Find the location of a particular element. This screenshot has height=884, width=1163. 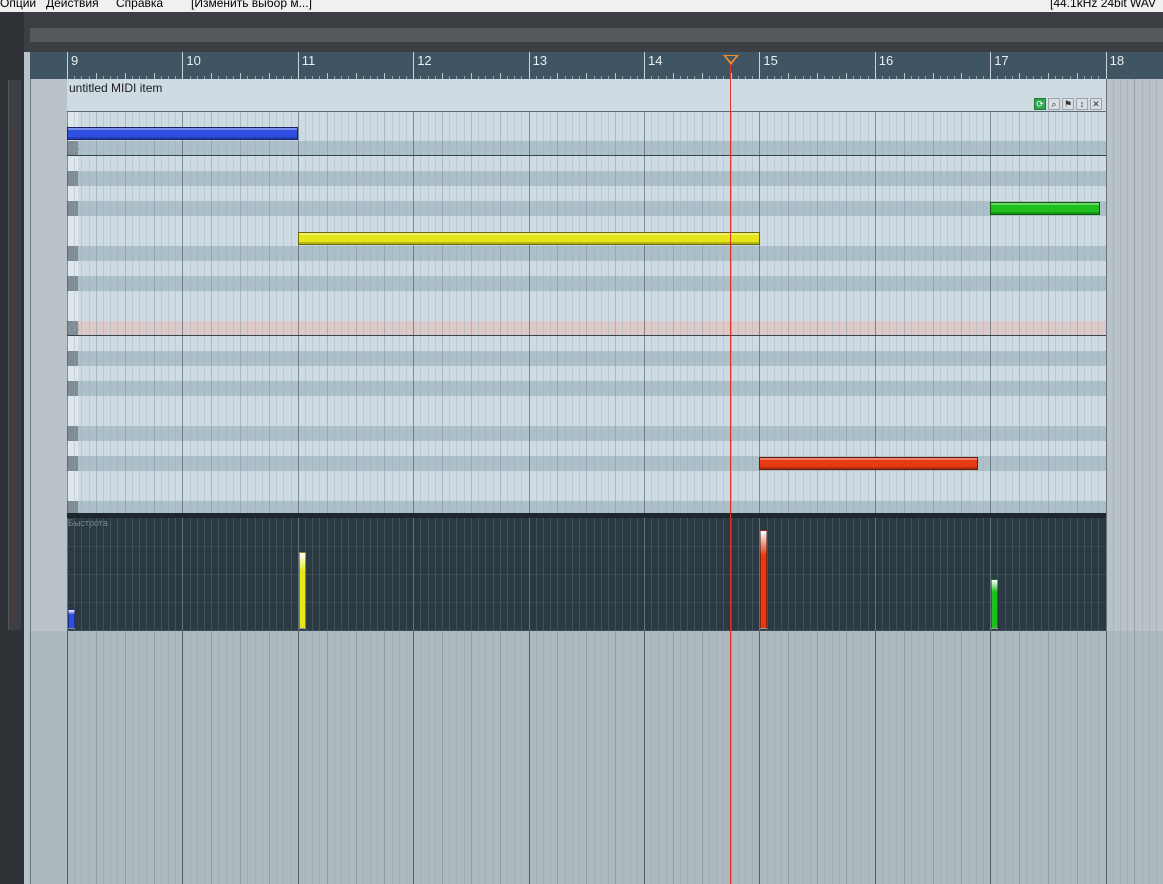

item-expand-button: ↕ is located at coordinates (1082, 104).